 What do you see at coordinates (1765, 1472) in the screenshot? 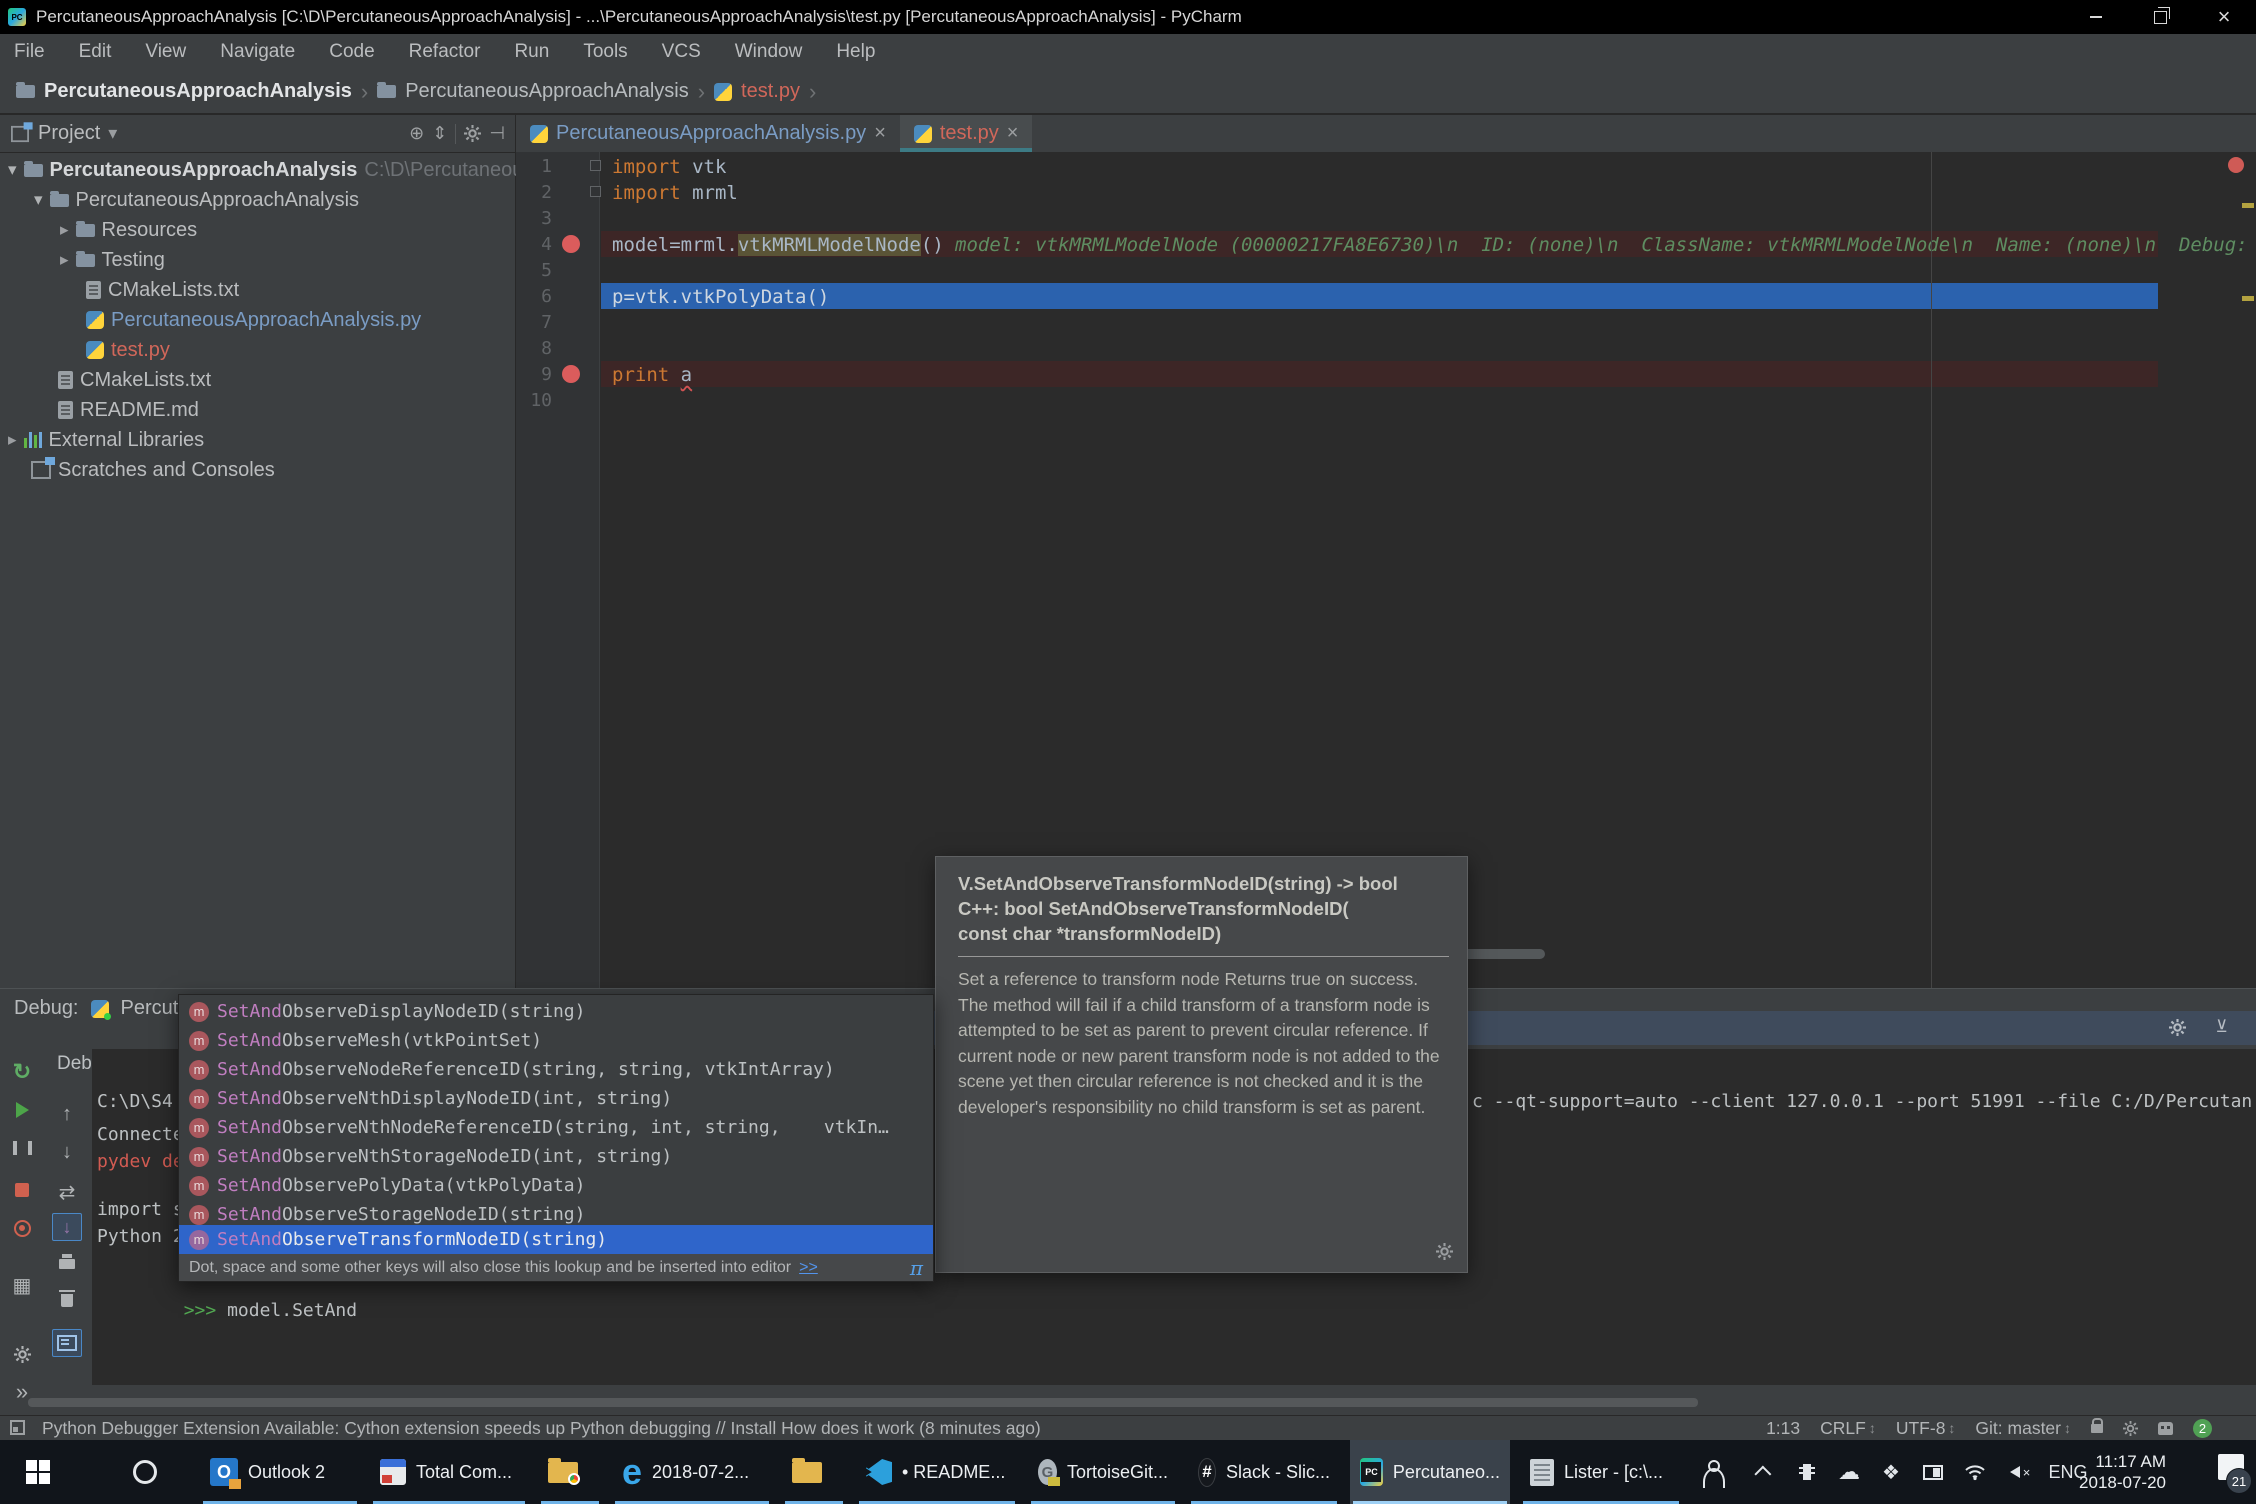
I see `tray-expand-button` at bounding box center [1765, 1472].